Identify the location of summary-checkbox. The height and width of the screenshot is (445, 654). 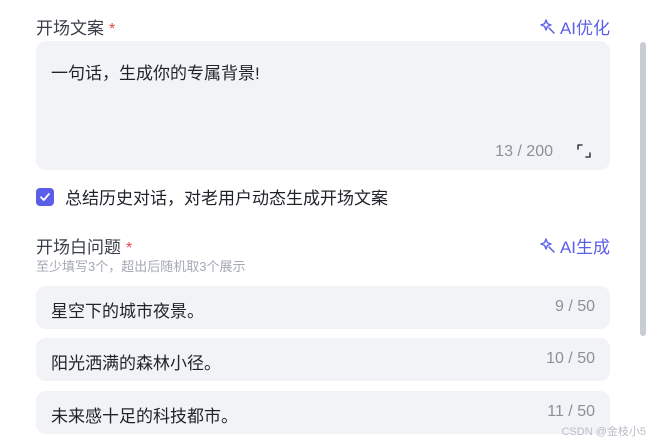
(45, 196).